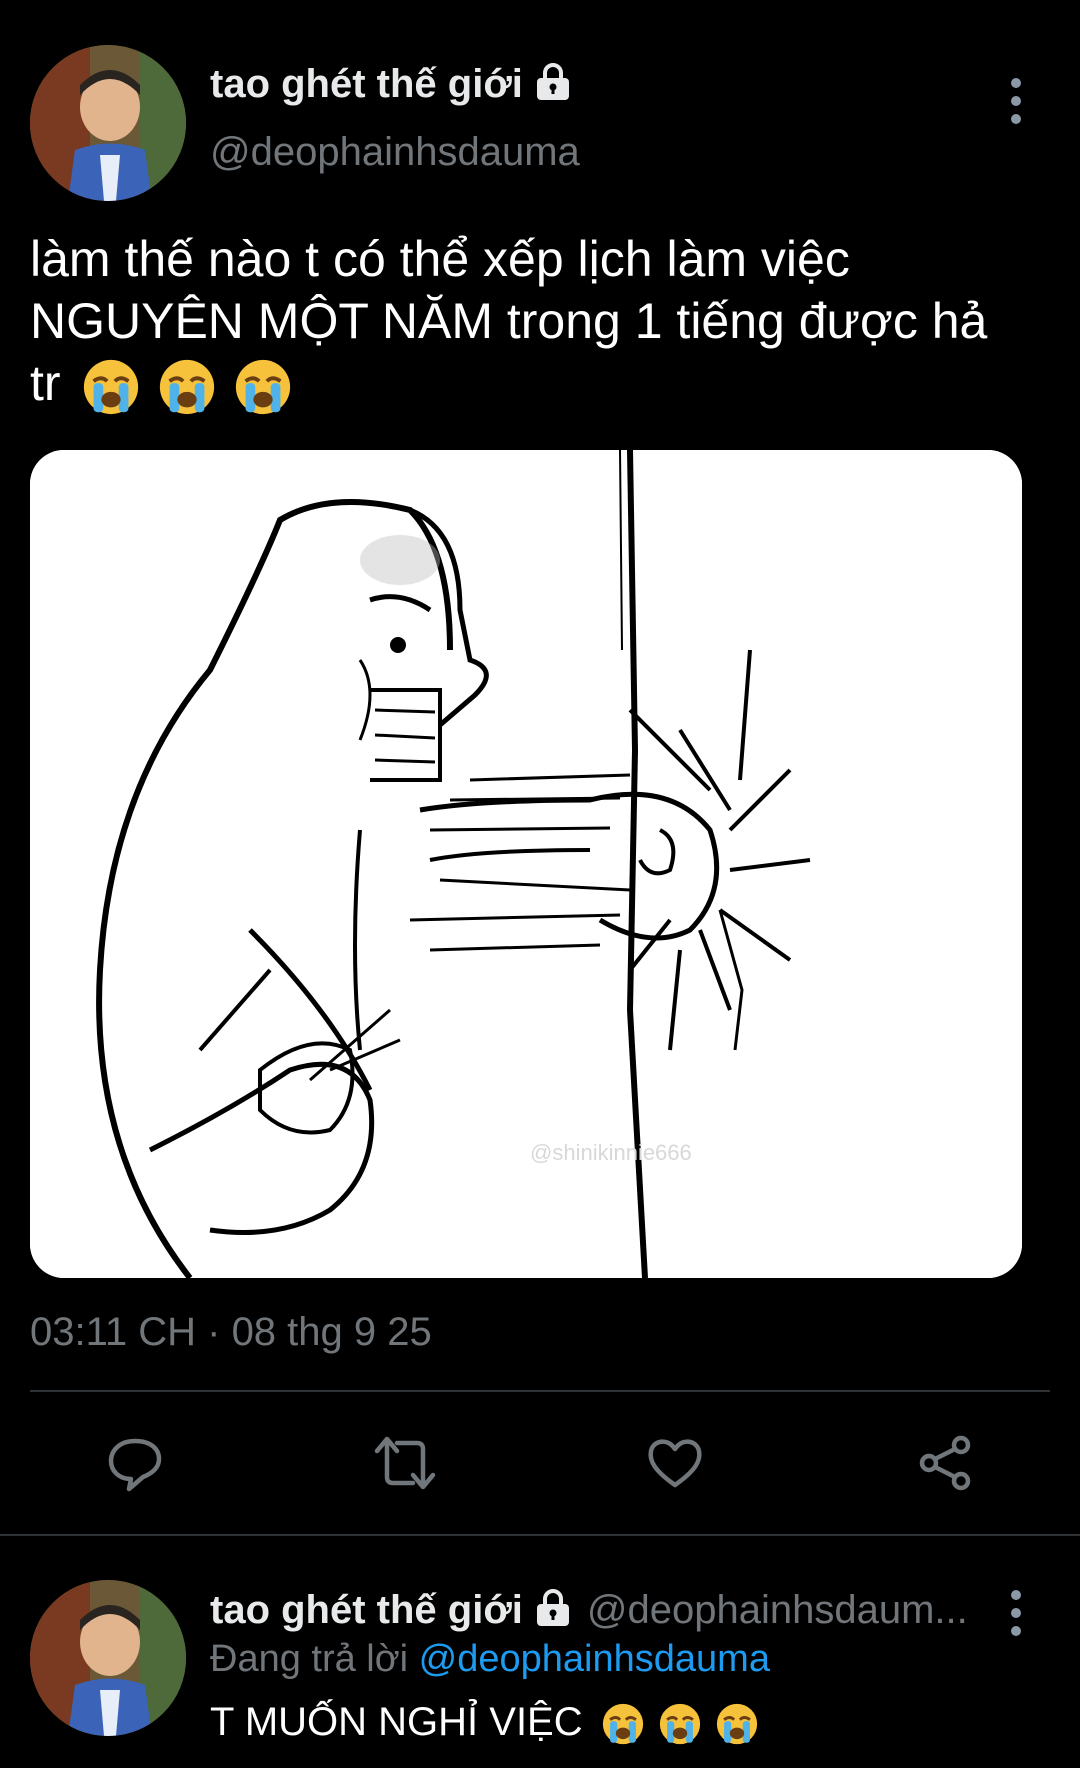 The width and height of the screenshot is (1080, 1768). What do you see at coordinates (1016, 1613) in the screenshot?
I see `reply-more-options-icon` at bounding box center [1016, 1613].